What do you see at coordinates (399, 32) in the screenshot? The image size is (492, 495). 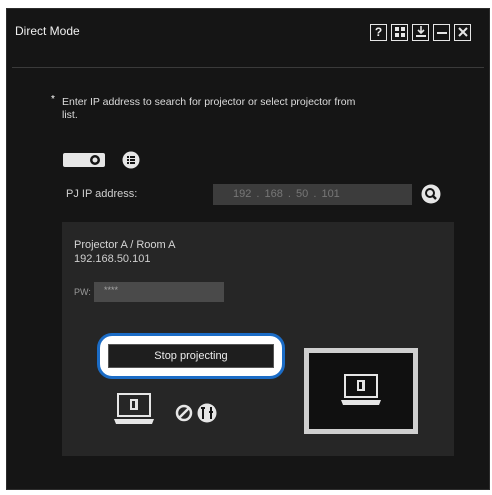 I see `grid-icon` at bounding box center [399, 32].